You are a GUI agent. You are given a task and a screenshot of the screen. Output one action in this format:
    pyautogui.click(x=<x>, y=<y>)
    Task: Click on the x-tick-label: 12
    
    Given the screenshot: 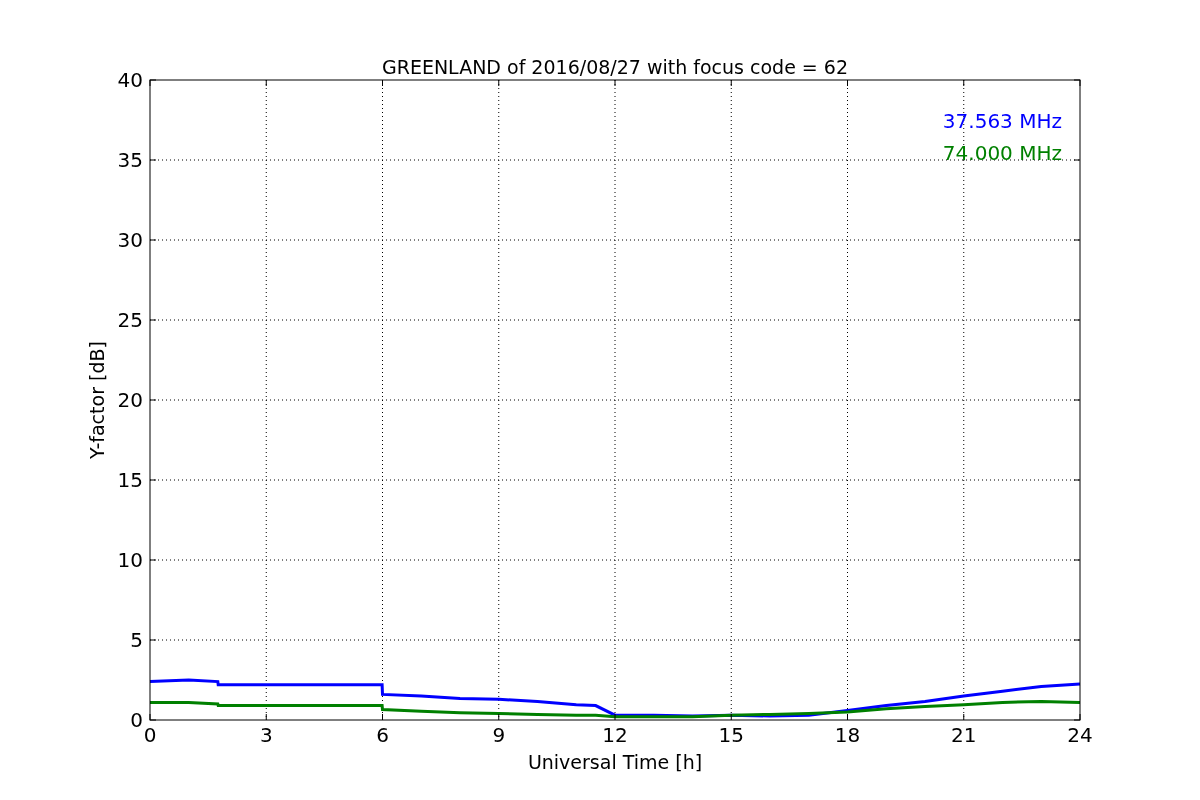 What is the action you would take?
    pyautogui.click(x=615, y=735)
    